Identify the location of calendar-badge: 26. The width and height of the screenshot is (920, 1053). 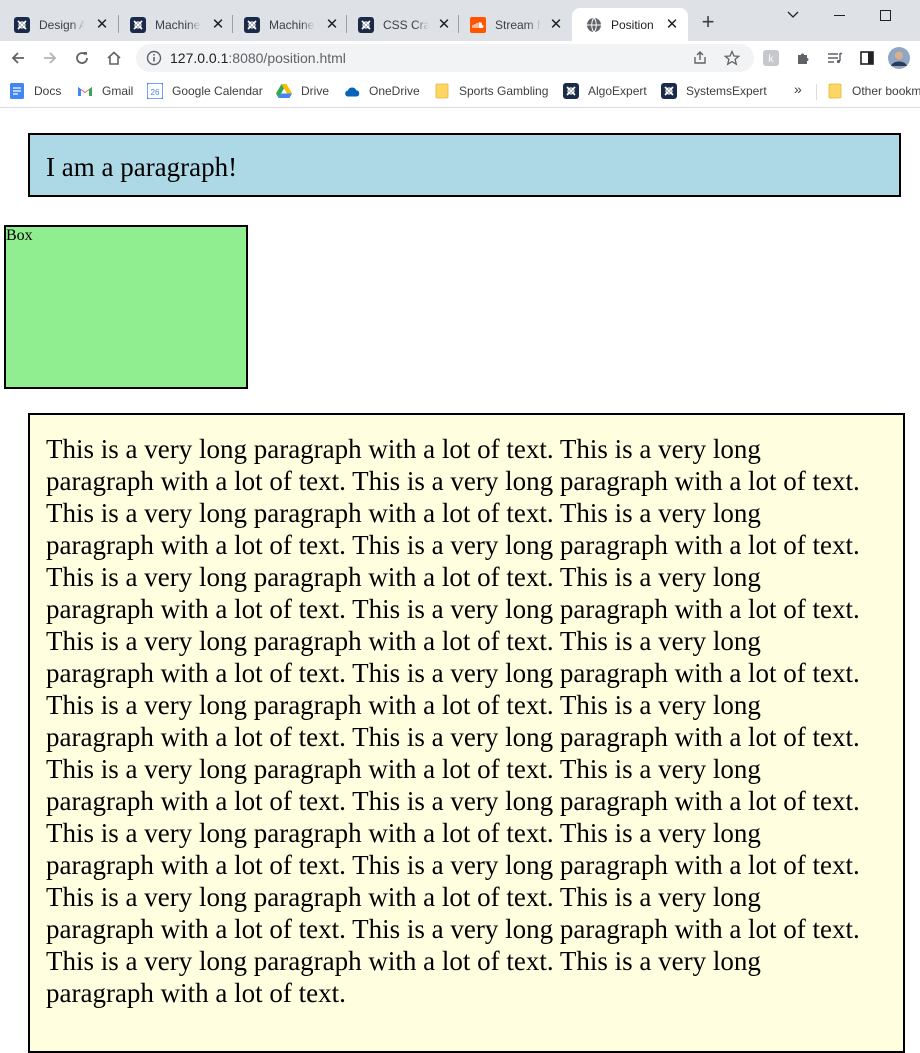
(155, 92).